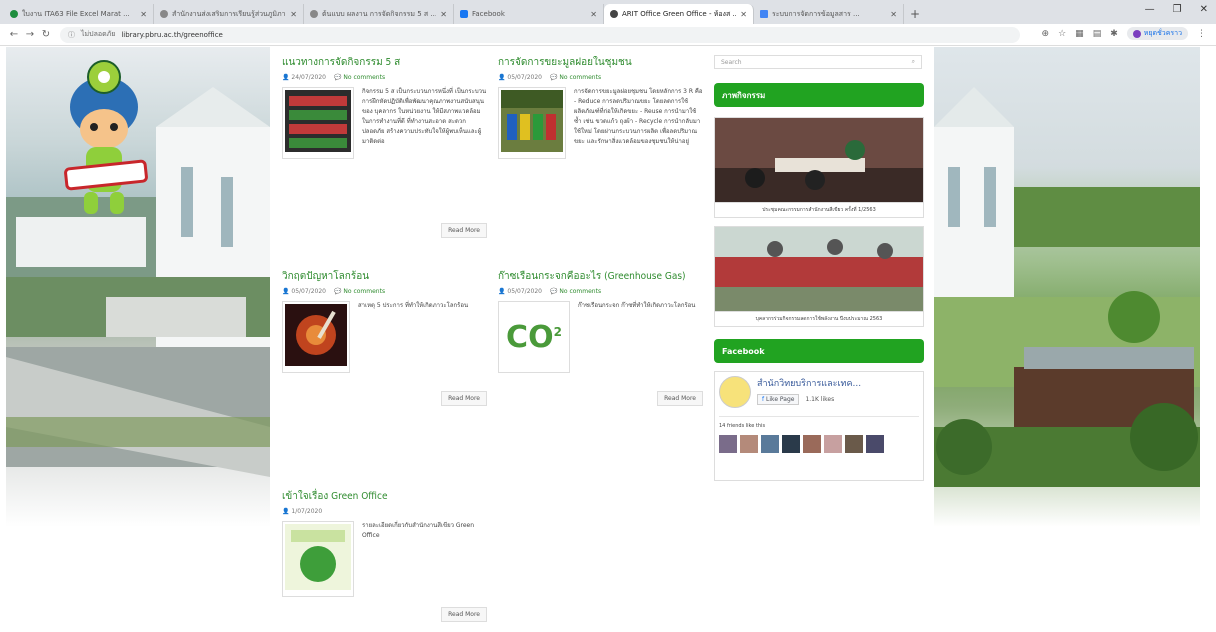 The image size is (1216, 632). What do you see at coordinates (818, 62) in the screenshot?
I see `search-input: Search ⌕` at bounding box center [818, 62].